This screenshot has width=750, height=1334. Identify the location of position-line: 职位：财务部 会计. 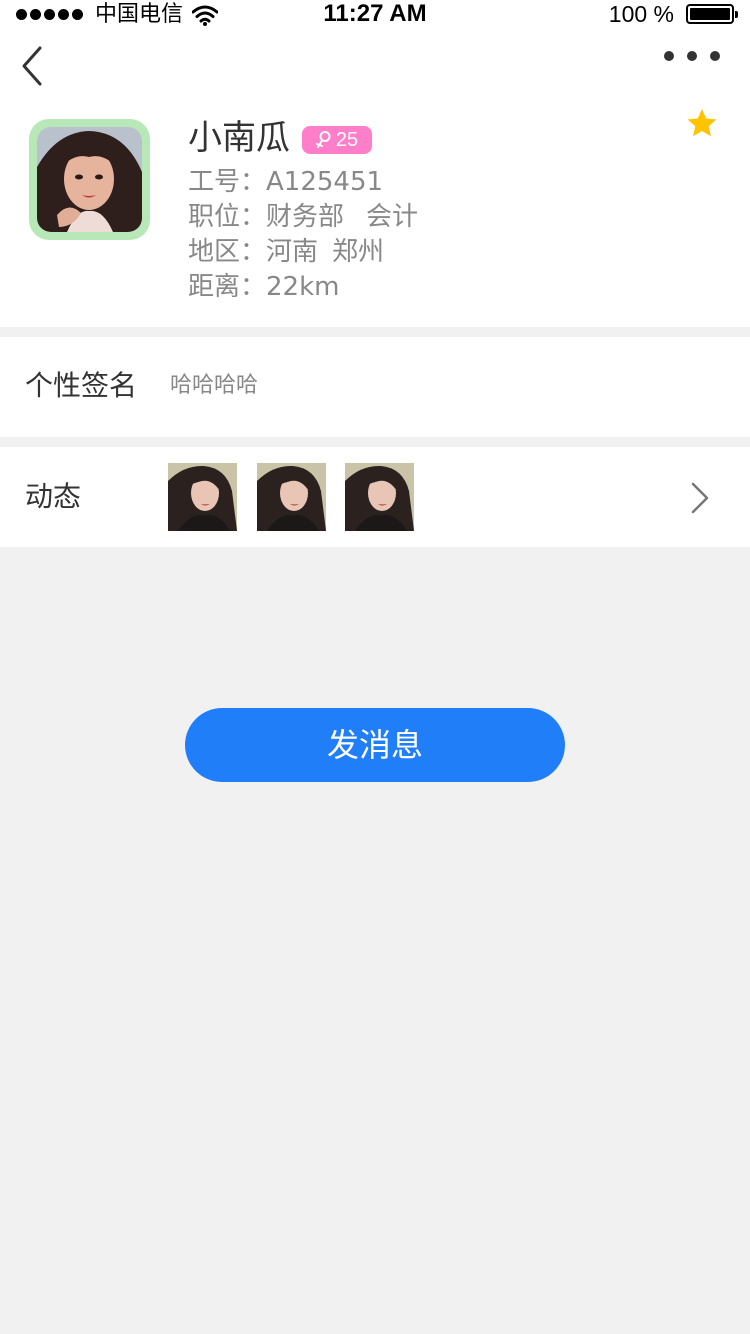
(303, 217).